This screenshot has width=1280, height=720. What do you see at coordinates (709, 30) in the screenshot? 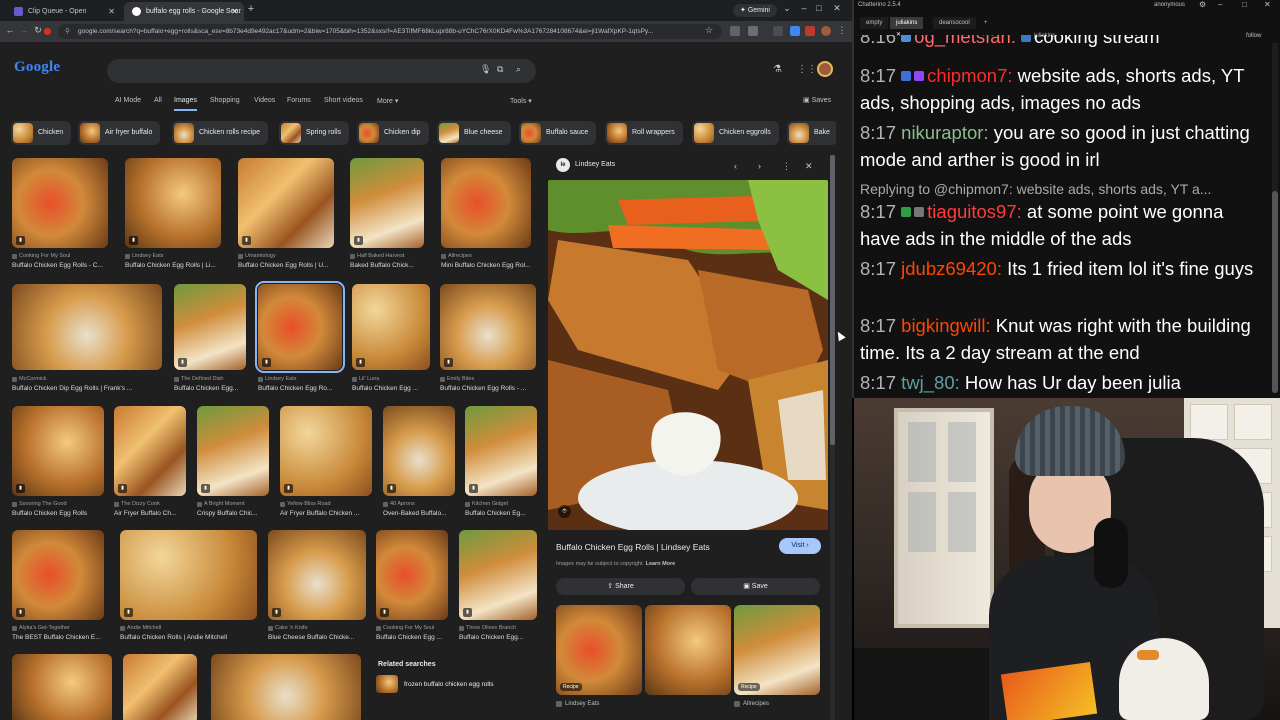
I see `bookmark-star-icon: ☆` at bounding box center [709, 30].